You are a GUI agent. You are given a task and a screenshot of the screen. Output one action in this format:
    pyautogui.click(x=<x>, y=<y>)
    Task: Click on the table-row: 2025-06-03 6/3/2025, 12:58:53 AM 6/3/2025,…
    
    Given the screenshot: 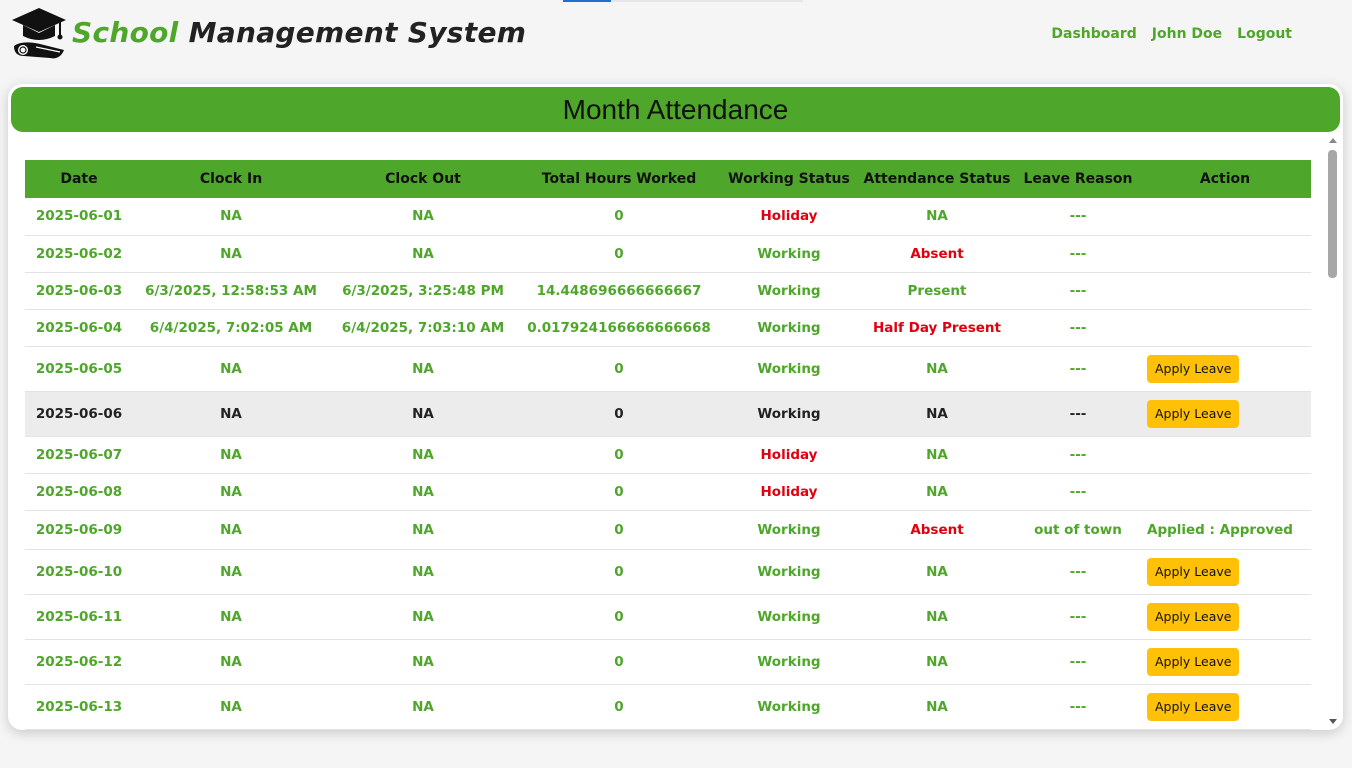 What is the action you would take?
    pyautogui.click(x=668, y=291)
    